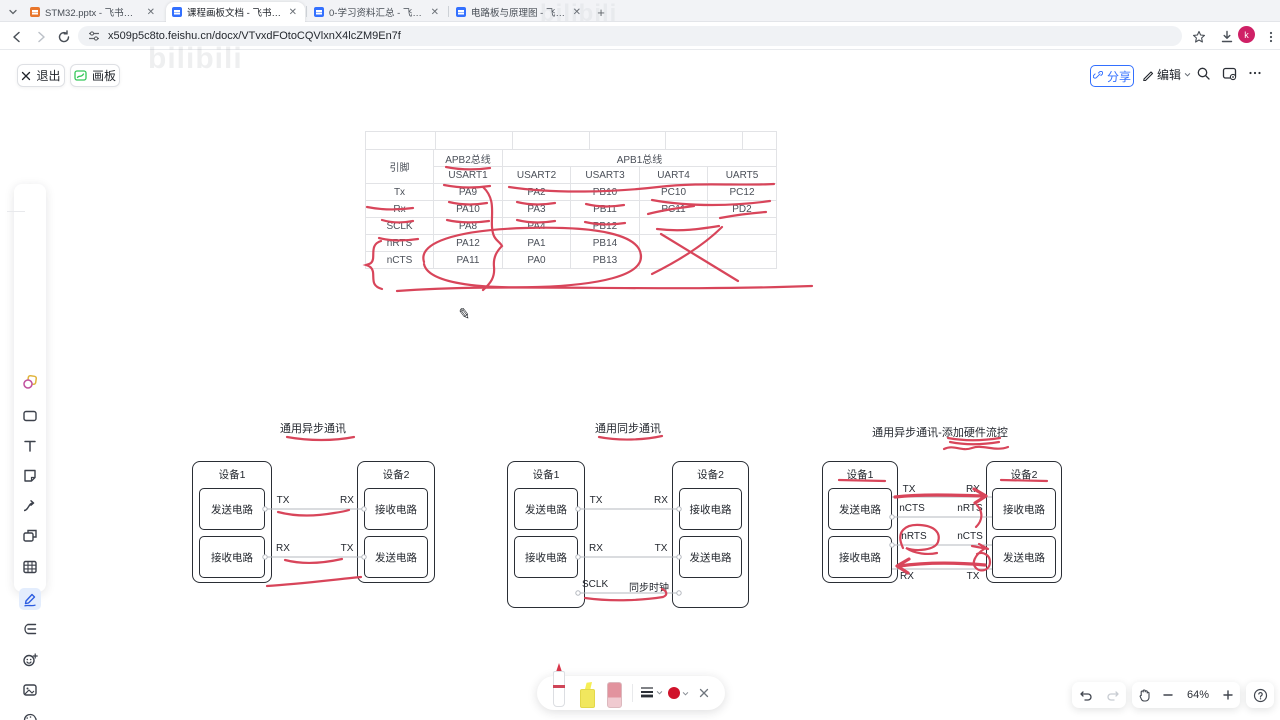  Describe the element at coordinates (13, 12) in the screenshot. I see `tab-search-icon` at that location.